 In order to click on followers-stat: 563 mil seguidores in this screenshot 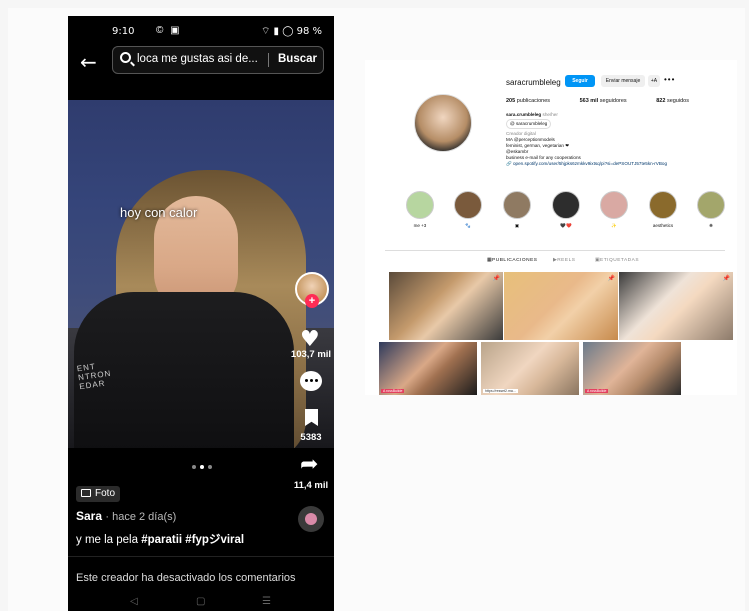, I will do `click(610, 101)`.